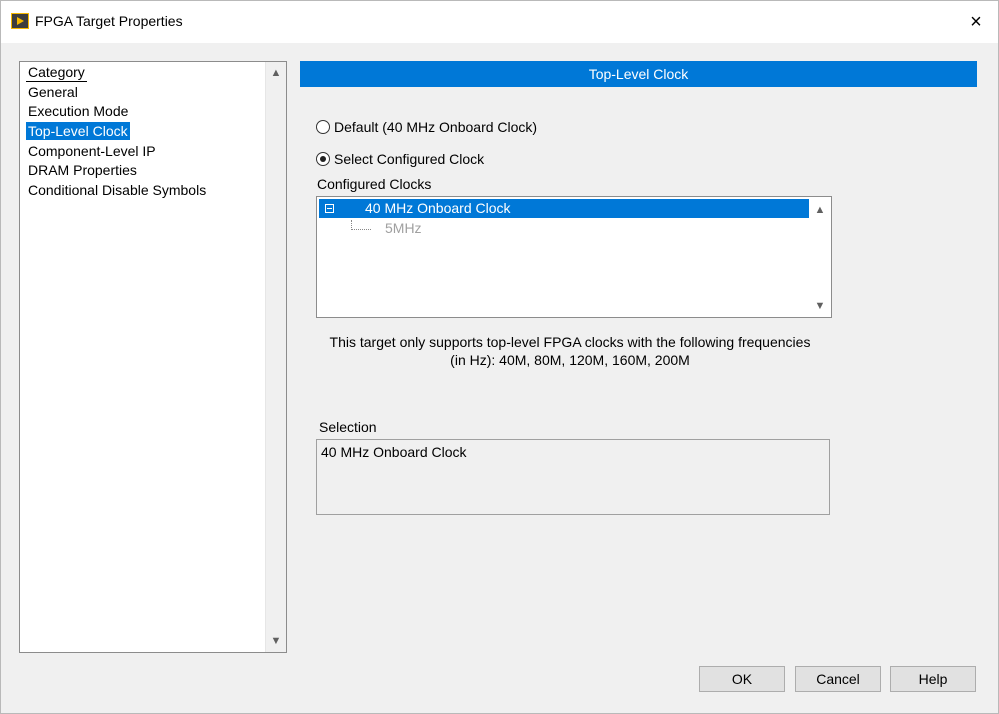 The height and width of the screenshot is (714, 999). What do you see at coordinates (92, 151) in the screenshot?
I see `category-item-component-level-ip: Component-Level IP` at bounding box center [92, 151].